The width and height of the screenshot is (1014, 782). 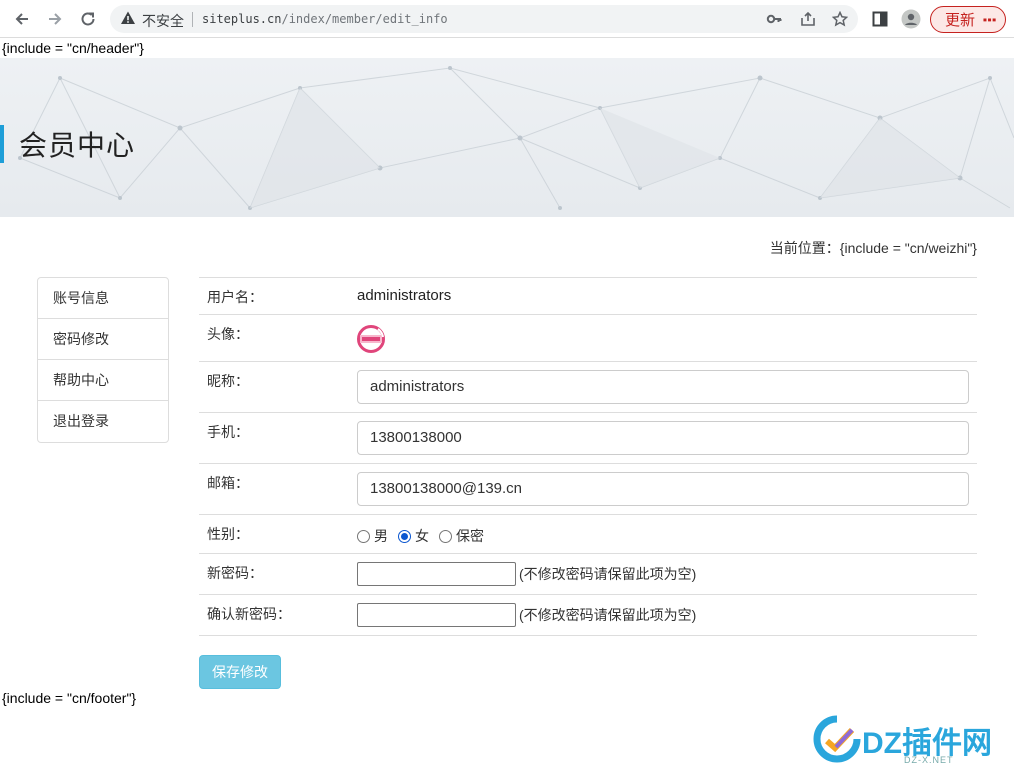 I want to click on forward-button, so click(x=55, y=19).